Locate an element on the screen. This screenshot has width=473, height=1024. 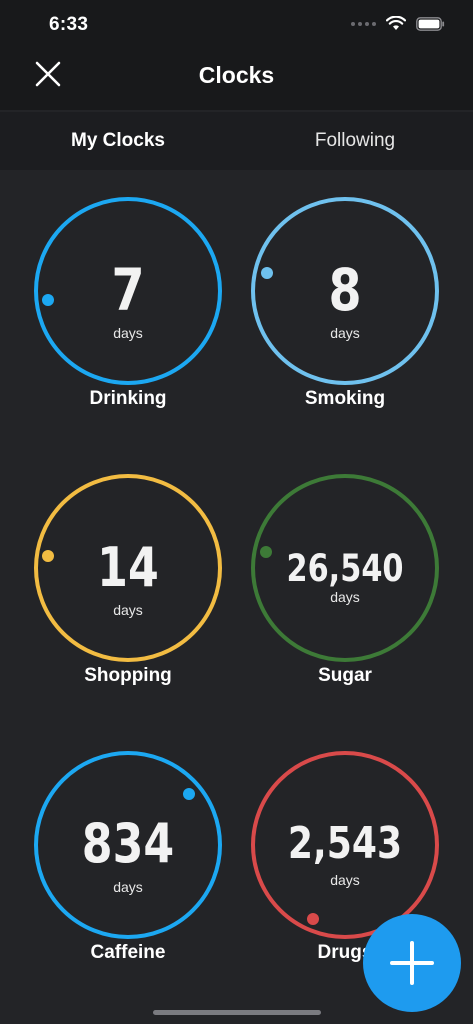
add-clock-button is located at coordinates (412, 963).